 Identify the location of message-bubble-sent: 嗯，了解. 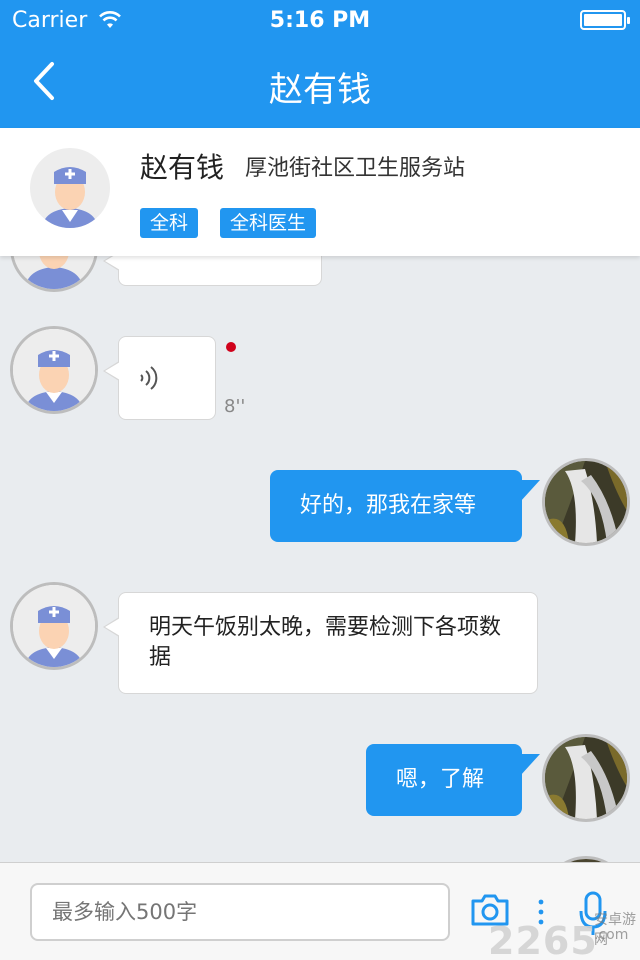
(453, 780).